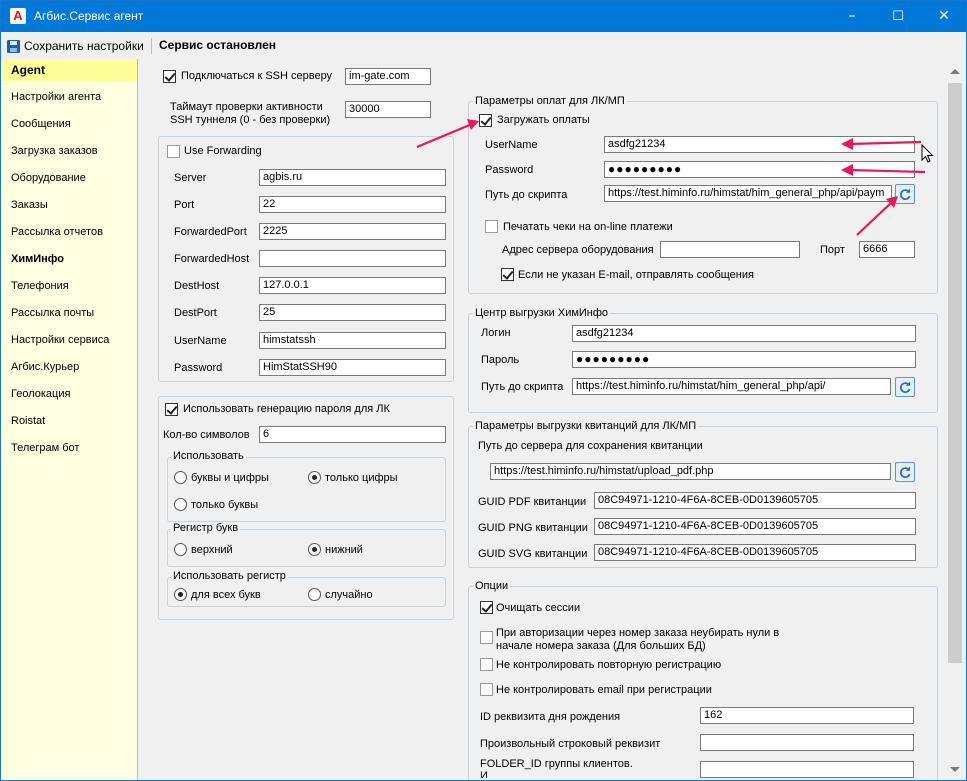 The width and height of the screenshot is (967, 781). What do you see at coordinates (675, 177) in the screenshot?
I see `annotation-arrows` at bounding box center [675, 177].